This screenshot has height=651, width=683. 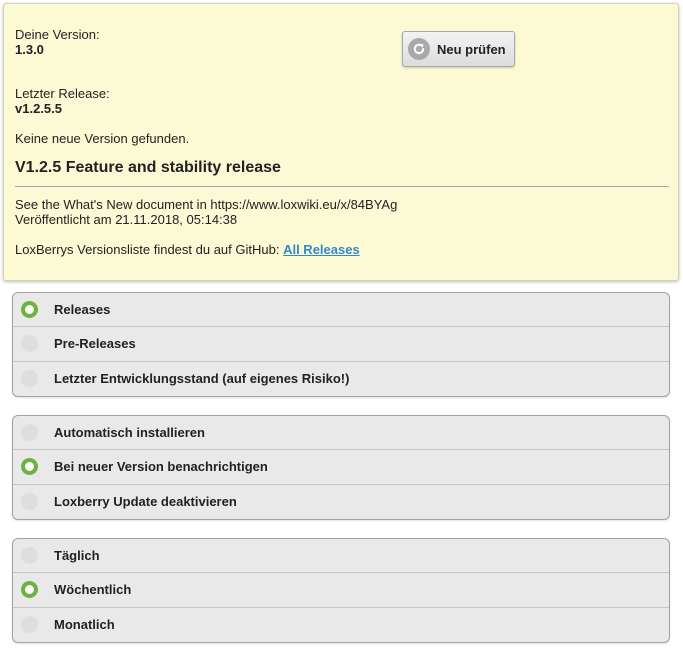 I want to click on option-weekly: Wöchentlich, so click(x=341, y=590).